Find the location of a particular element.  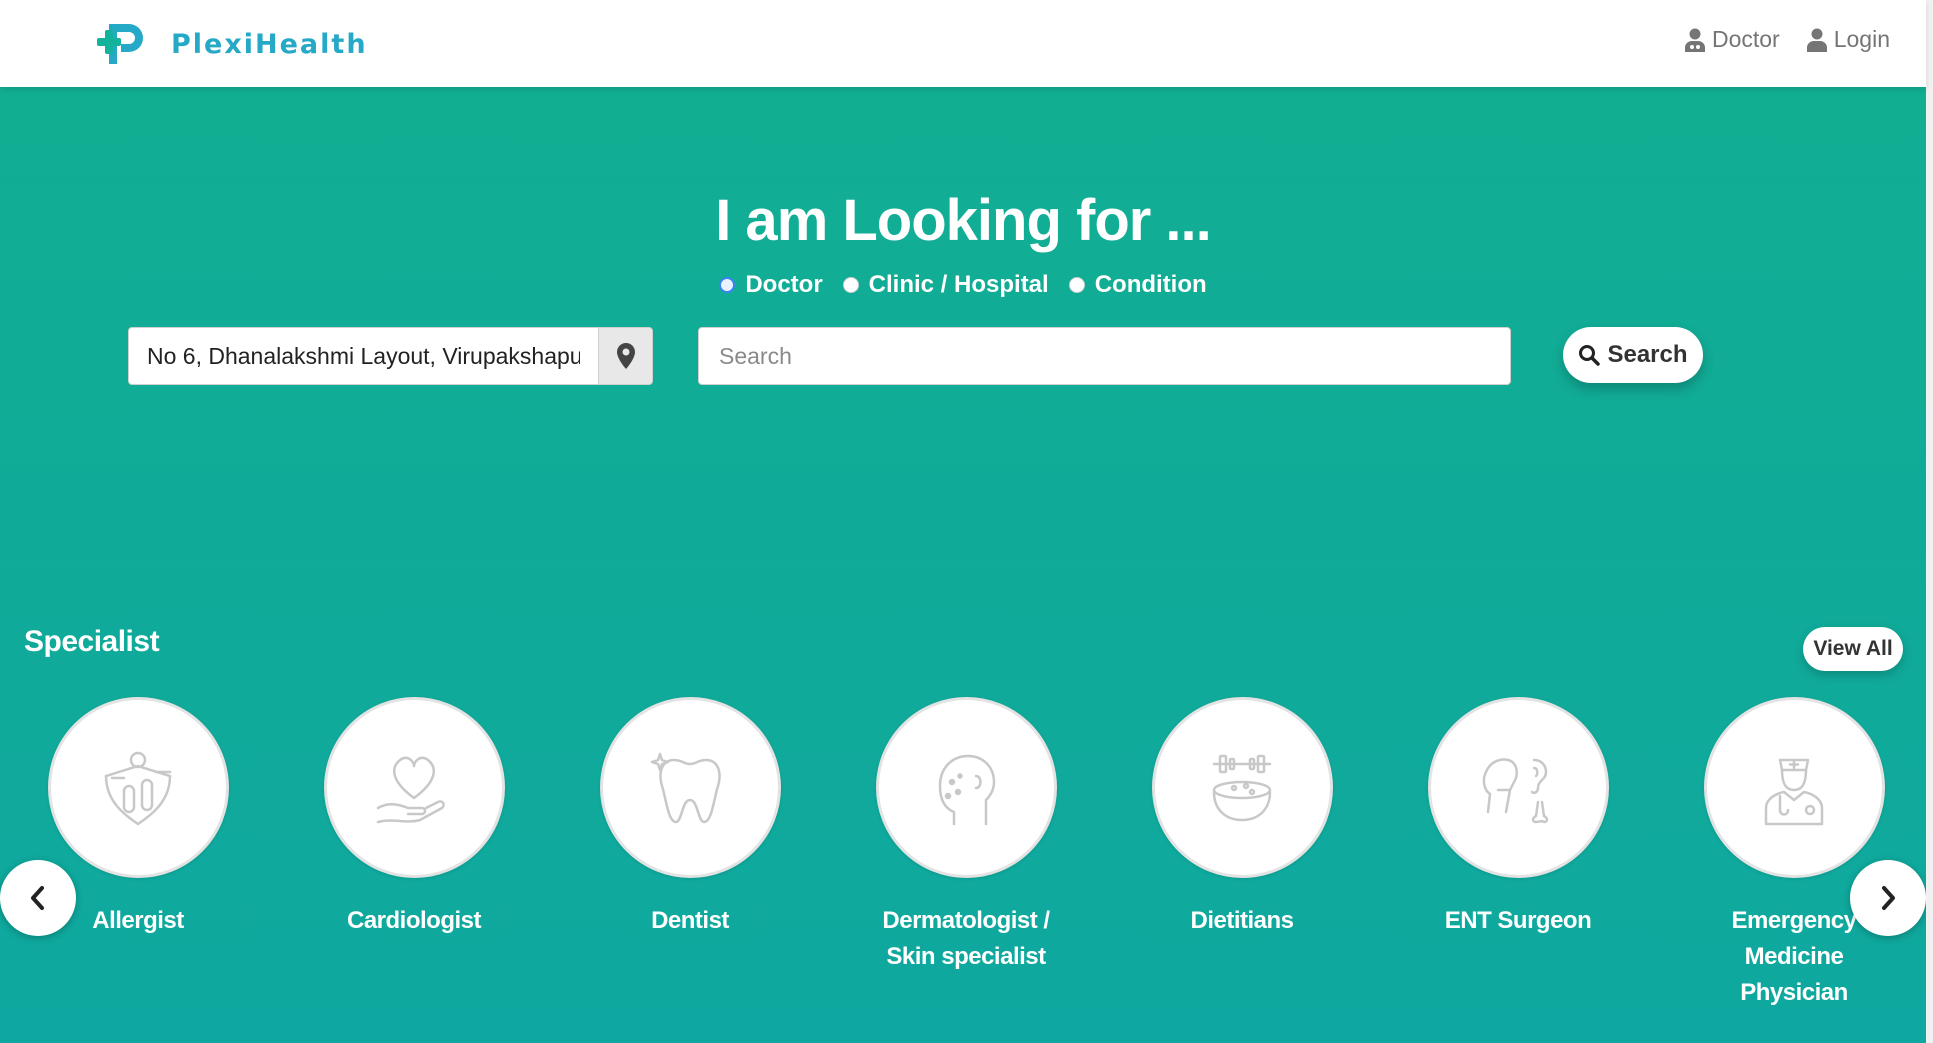

specialist-card-cardiologist: Cardiologist is located at coordinates (414, 818).